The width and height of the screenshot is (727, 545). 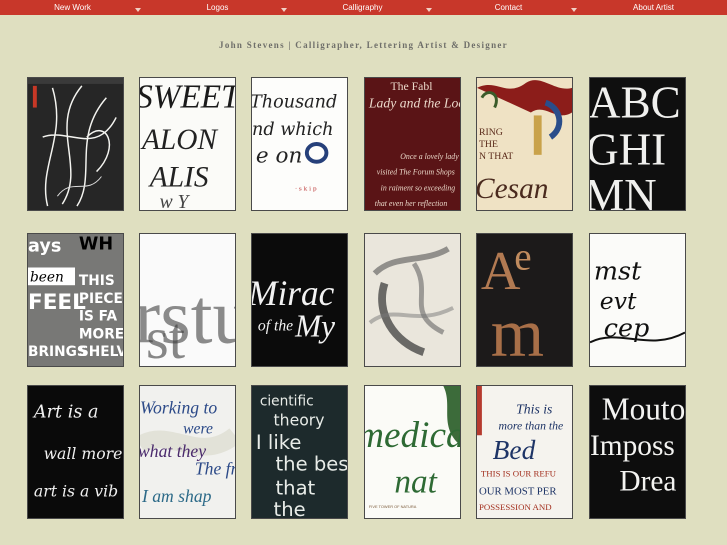 I want to click on svg-text: Once a lovely lady, so click(x=429, y=156).